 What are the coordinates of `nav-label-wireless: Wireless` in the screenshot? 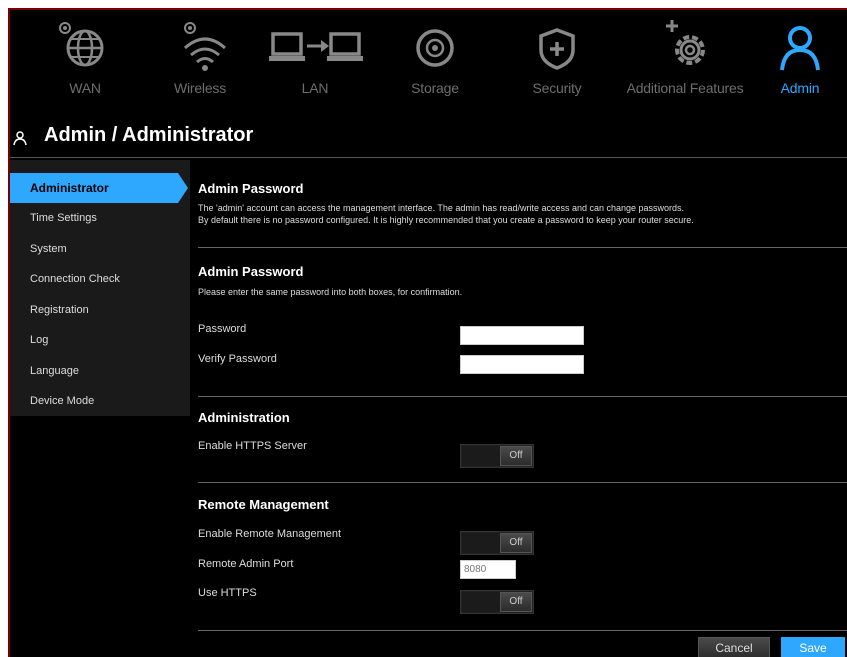 It's located at (200, 88).